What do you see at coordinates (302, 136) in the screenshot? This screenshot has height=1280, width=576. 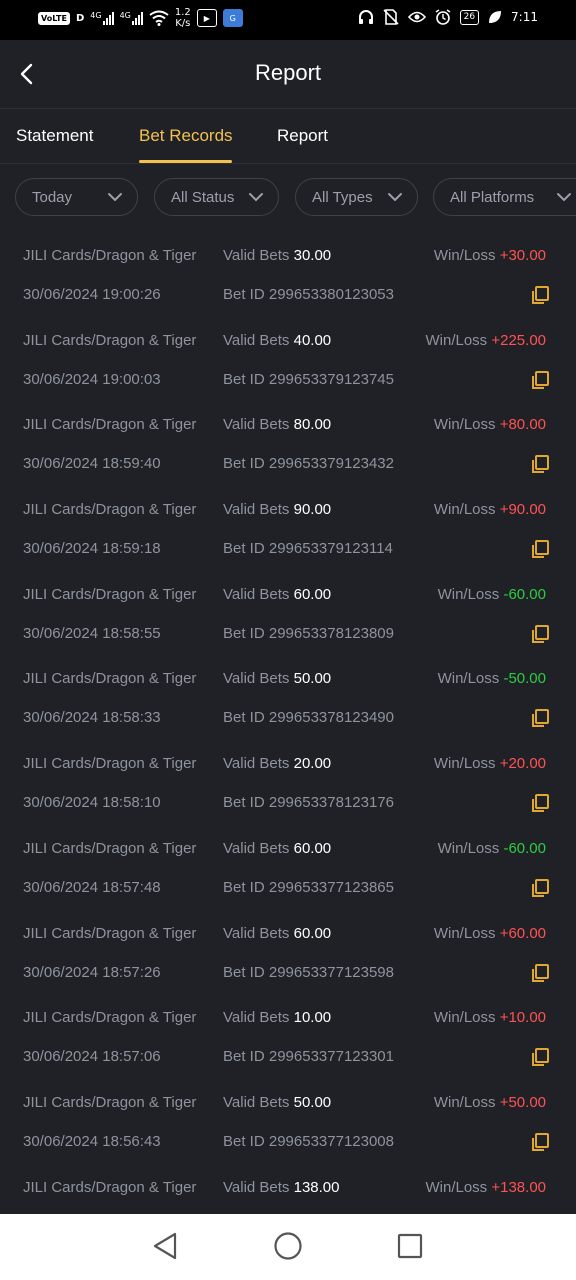 I see `tab-report: Report` at bounding box center [302, 136].